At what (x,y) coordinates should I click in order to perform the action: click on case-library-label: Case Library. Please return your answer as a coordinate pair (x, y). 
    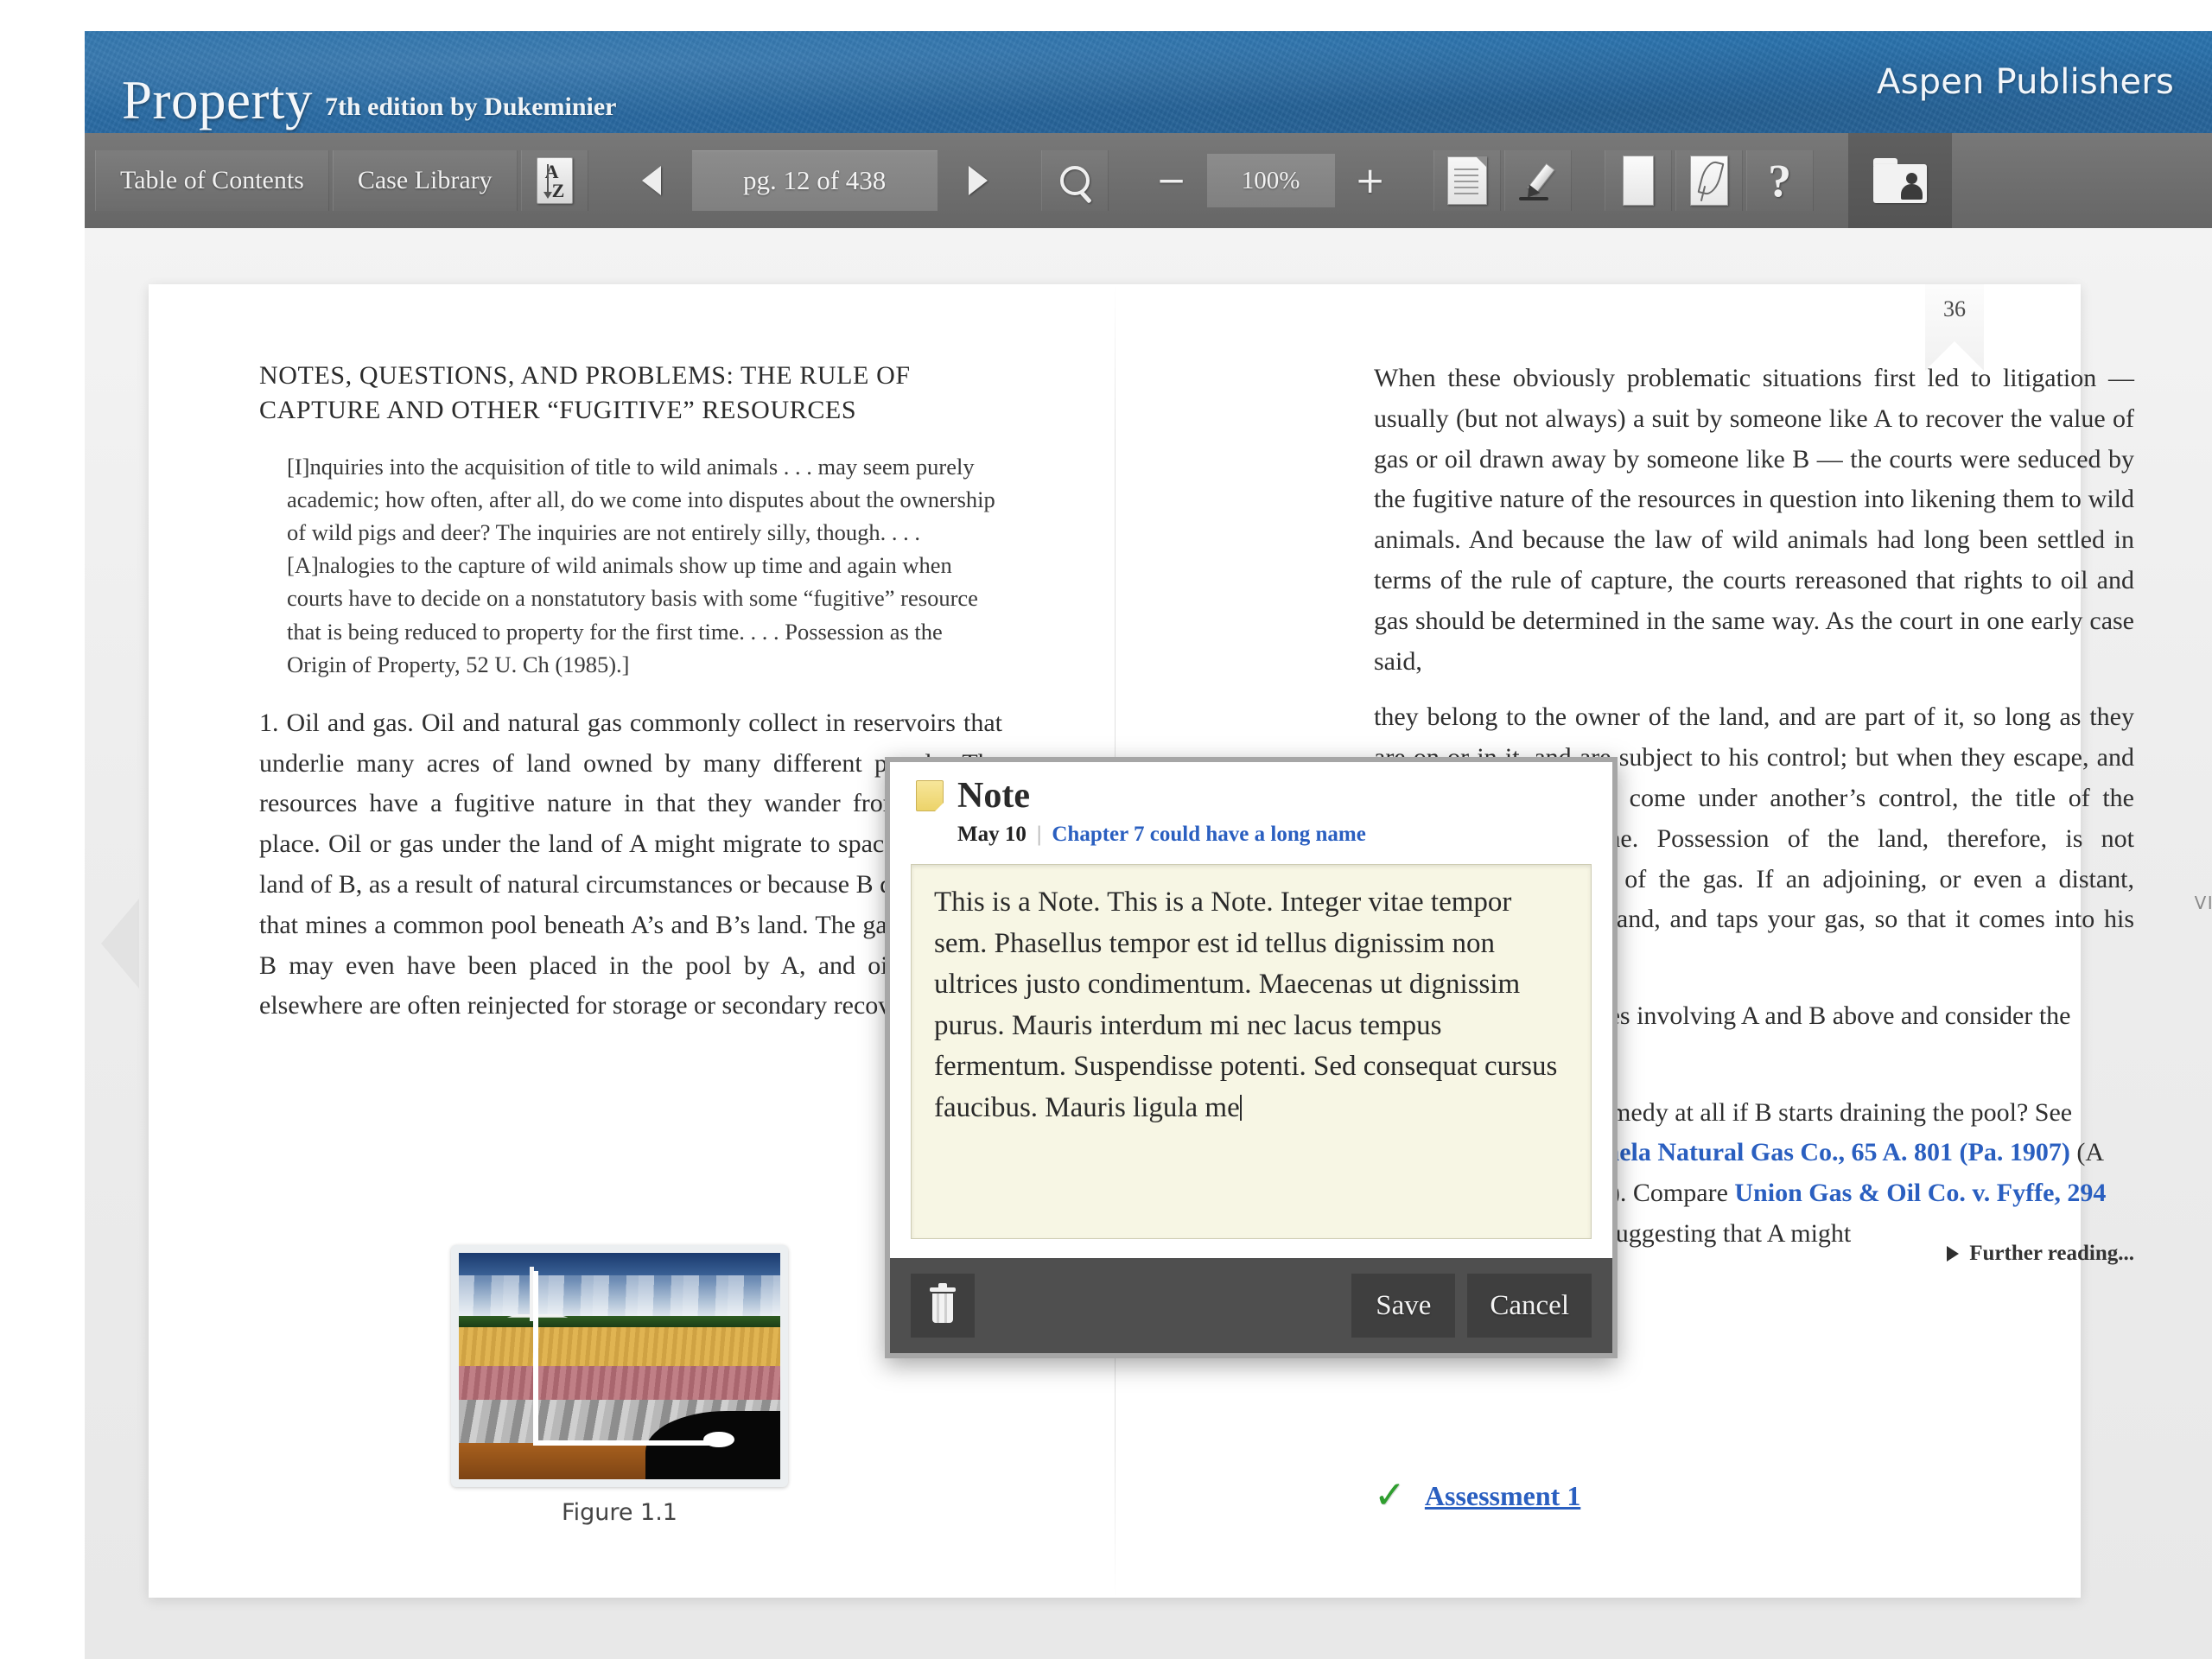
    Looking at the image, I should click on (425, 180).